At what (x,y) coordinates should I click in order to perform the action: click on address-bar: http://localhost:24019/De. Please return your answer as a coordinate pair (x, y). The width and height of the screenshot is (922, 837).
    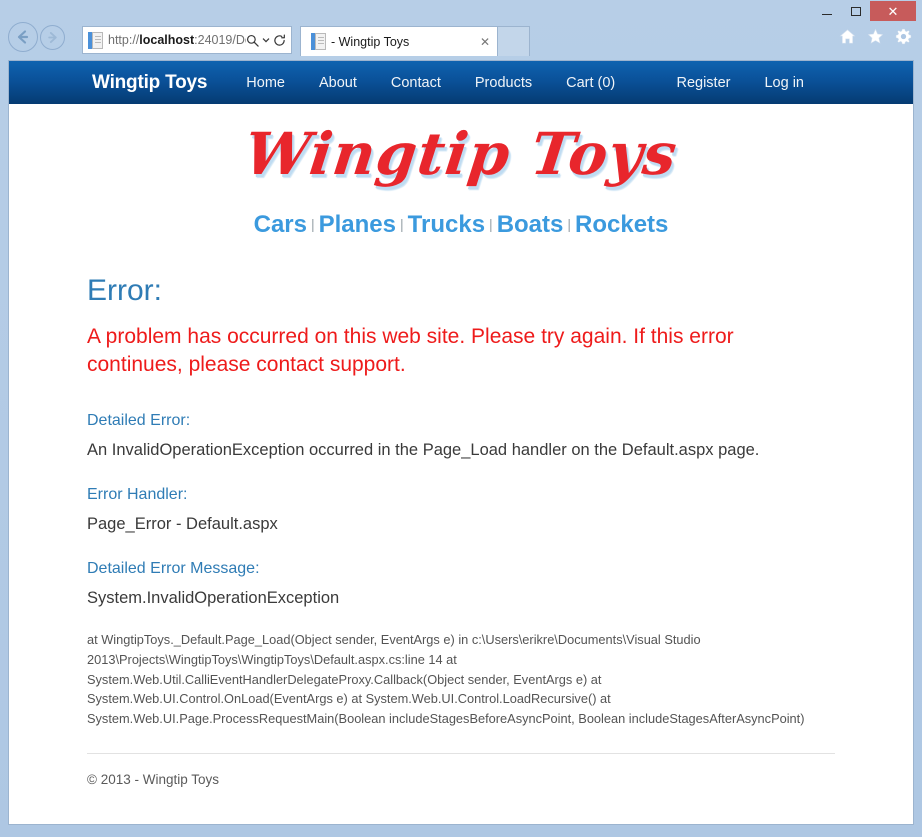
    Looking at the image, I should click on (187, 40).